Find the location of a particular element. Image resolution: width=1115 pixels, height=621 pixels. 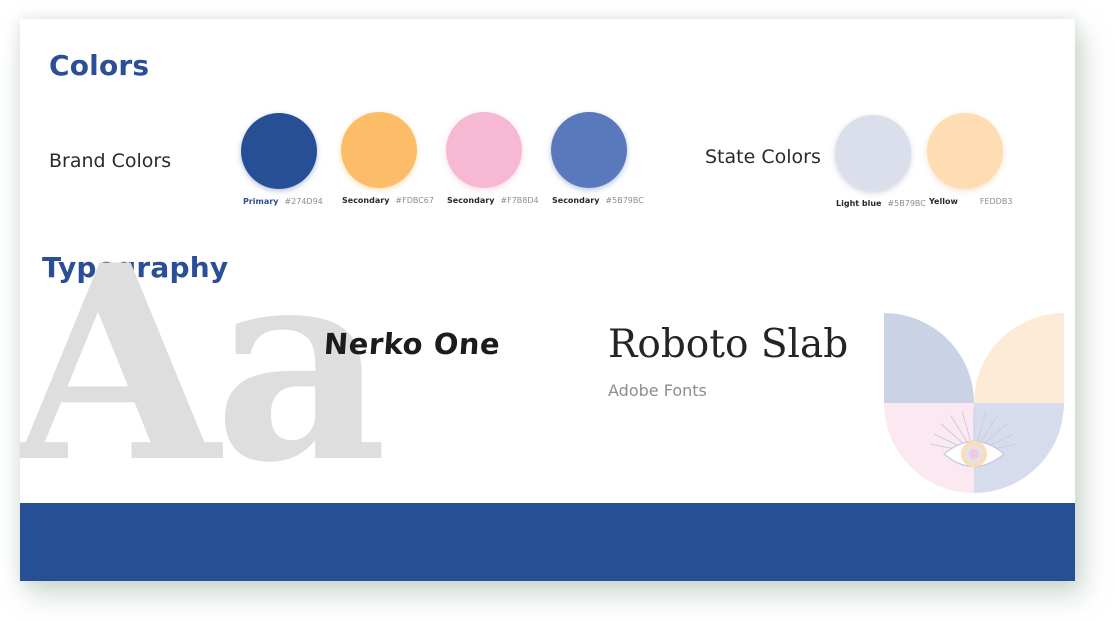

state-colors-label: State Colors is located at coordinates (763, 157).